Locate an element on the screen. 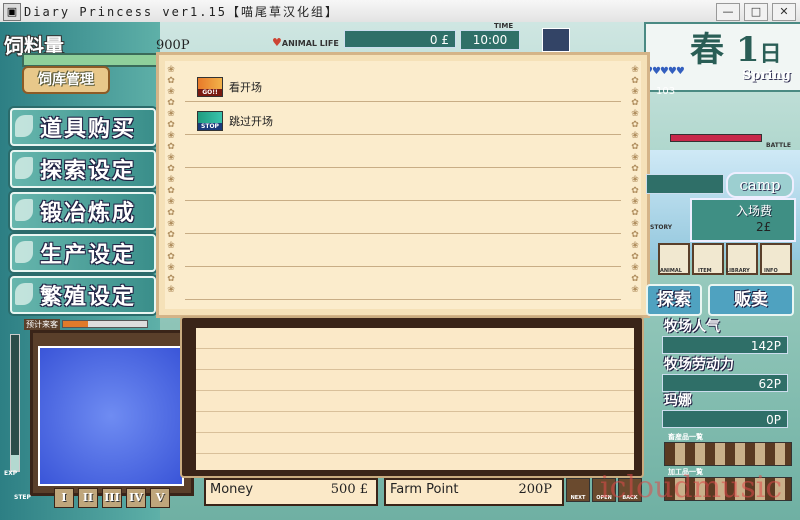 Image resolution: width=800 pixels, height=520 pixels. story-label: STORY is located at coordinates (661, 227).